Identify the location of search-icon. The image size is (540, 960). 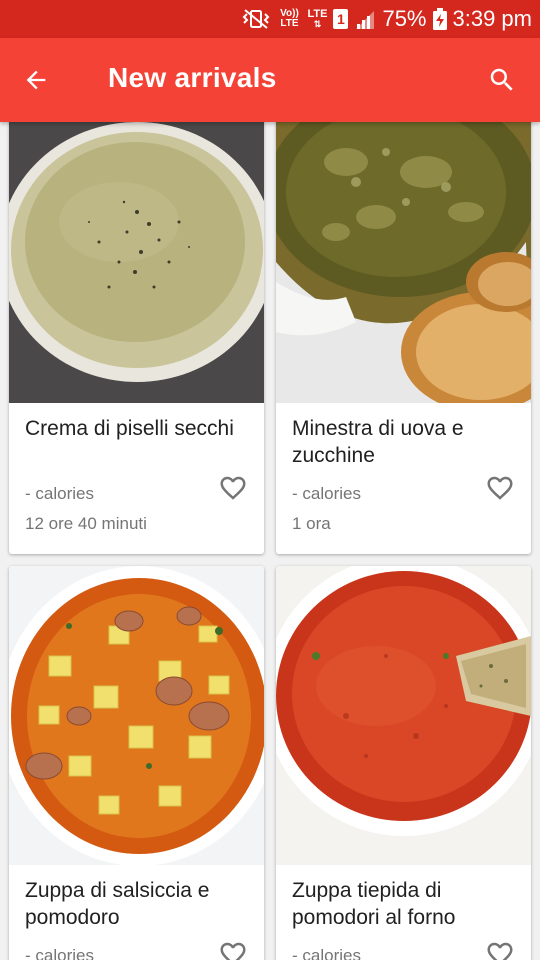
(501, 79).